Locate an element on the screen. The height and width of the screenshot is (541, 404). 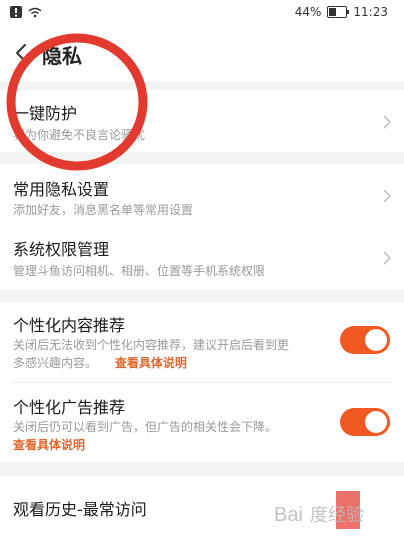
watch-history-title: 观看历史-最常访问 is located at coordinates (80, 509).